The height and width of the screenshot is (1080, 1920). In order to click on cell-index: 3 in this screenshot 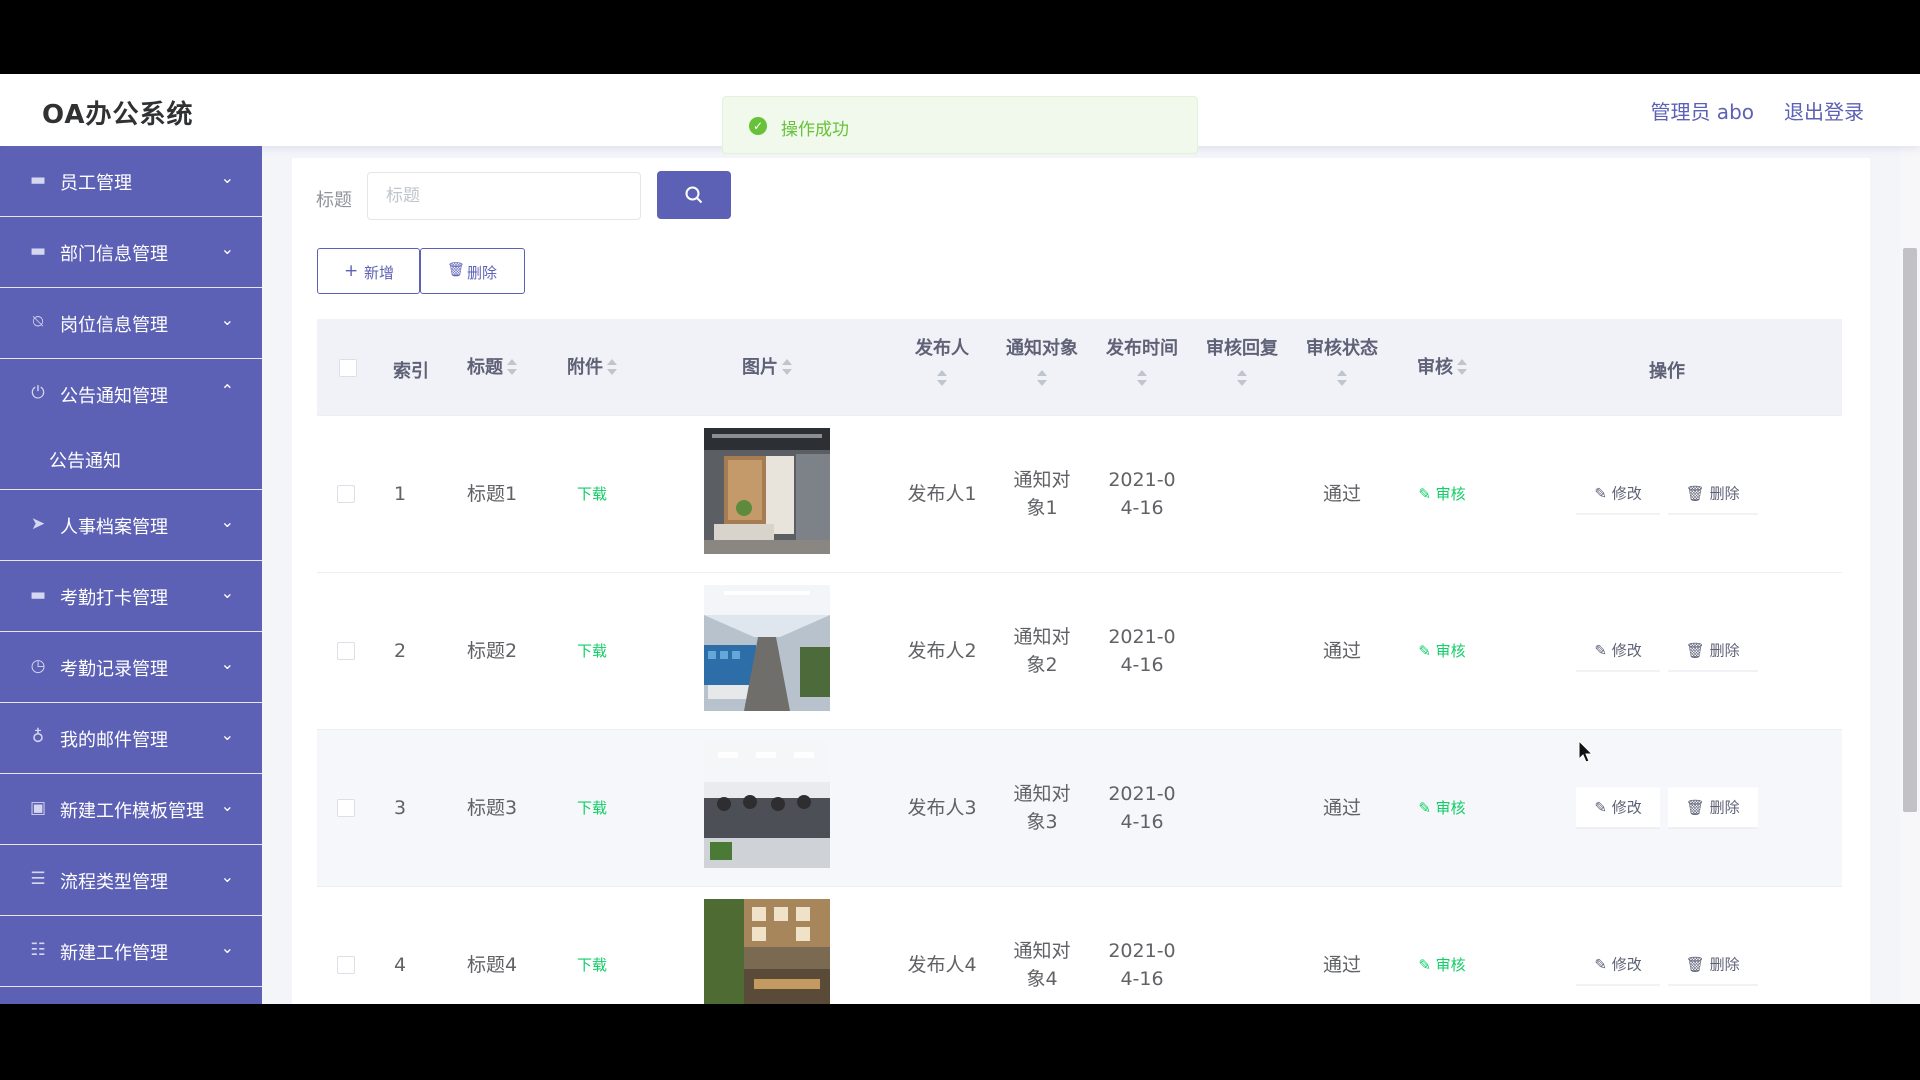, I will do `click(411, 808)`.